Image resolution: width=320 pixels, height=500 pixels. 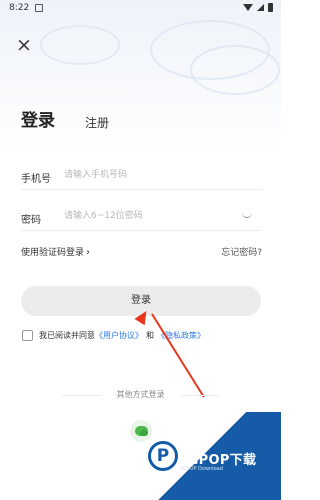 What do you see at coordinates (24, 45) in the screenshot?
I see `close-icon: ×` at bounding box center [24, 45].